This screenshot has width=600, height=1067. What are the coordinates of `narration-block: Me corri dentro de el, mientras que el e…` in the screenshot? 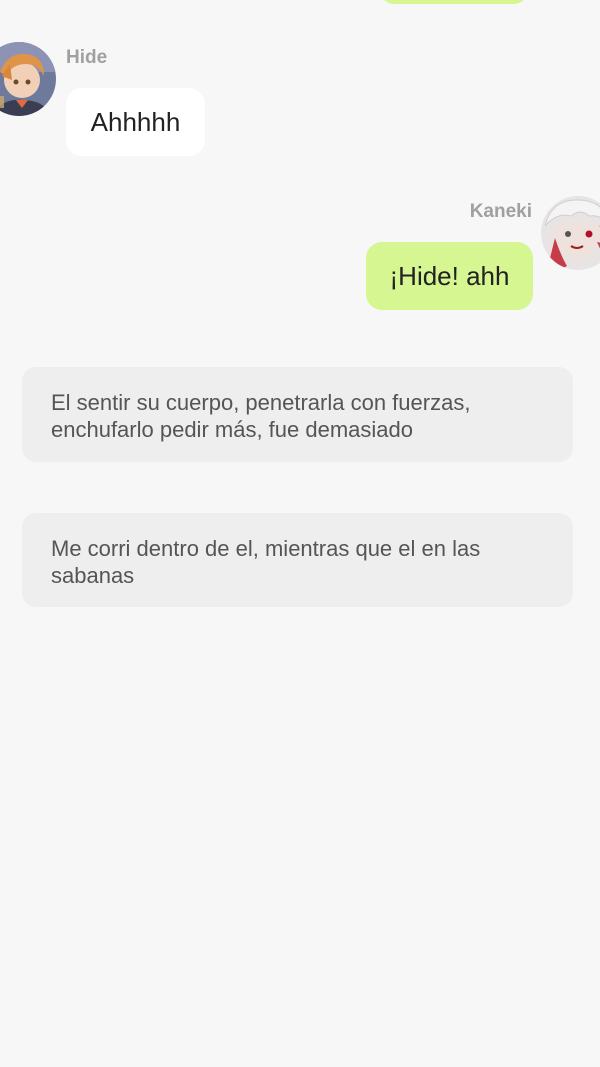 It's located at (297, 560).